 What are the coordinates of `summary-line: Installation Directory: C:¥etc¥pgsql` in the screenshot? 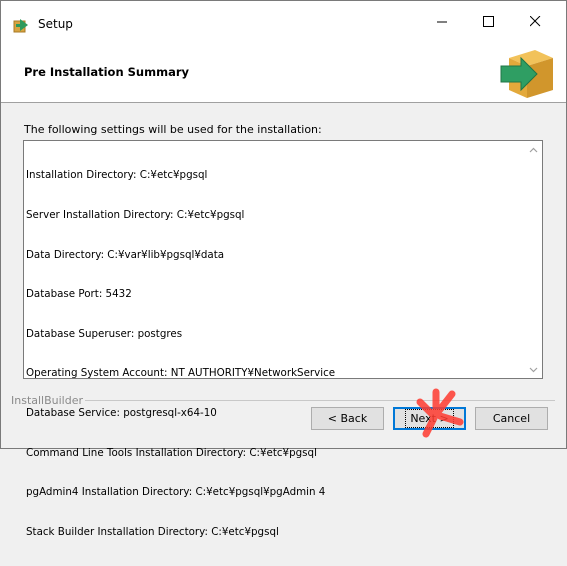 It's located at (117, 175).